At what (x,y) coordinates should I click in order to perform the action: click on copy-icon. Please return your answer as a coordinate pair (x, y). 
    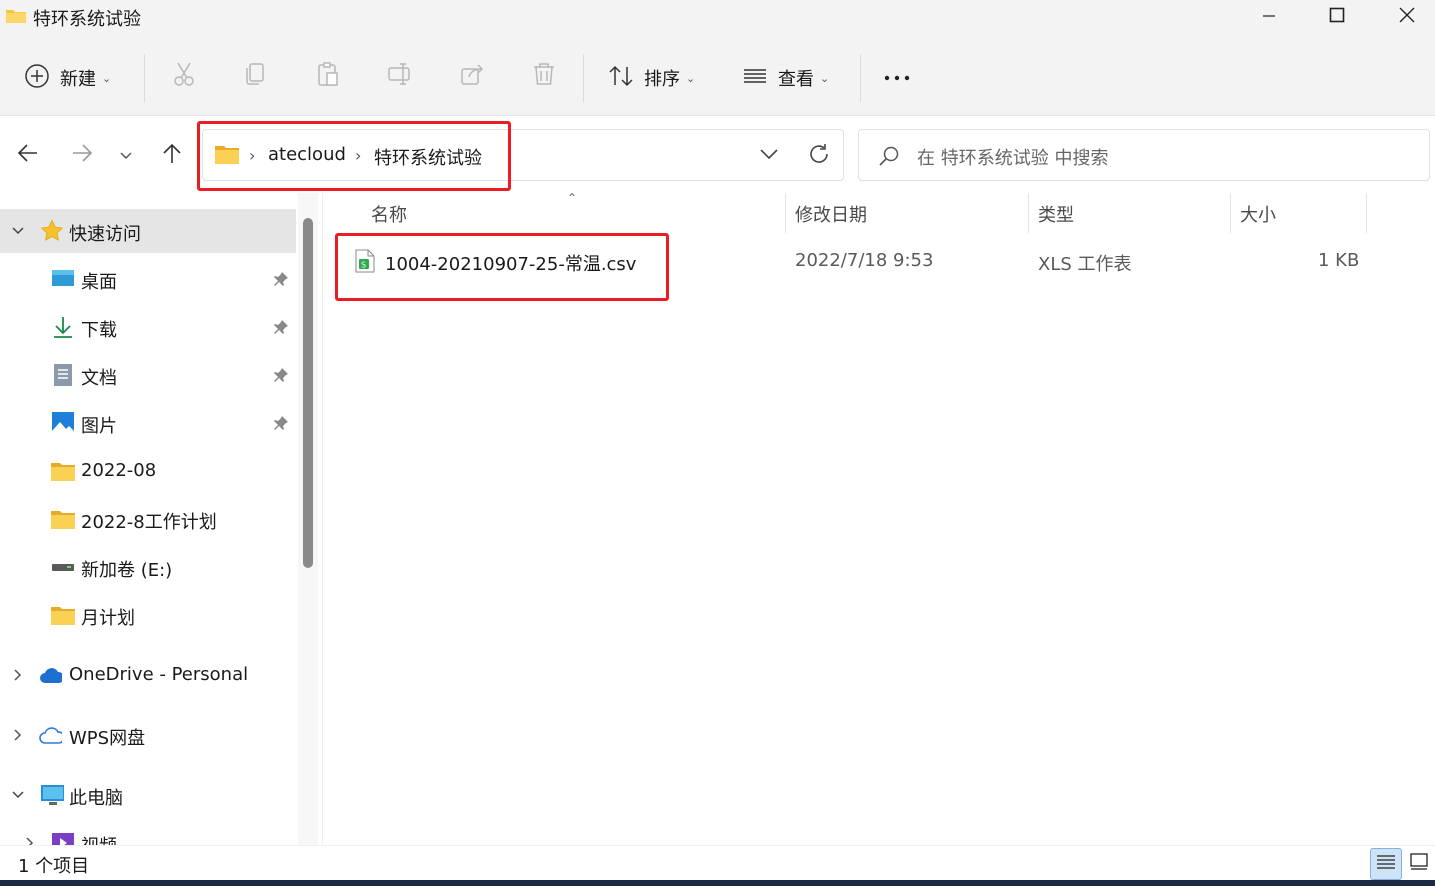
    Looking at the image, I should click on (256, 76).